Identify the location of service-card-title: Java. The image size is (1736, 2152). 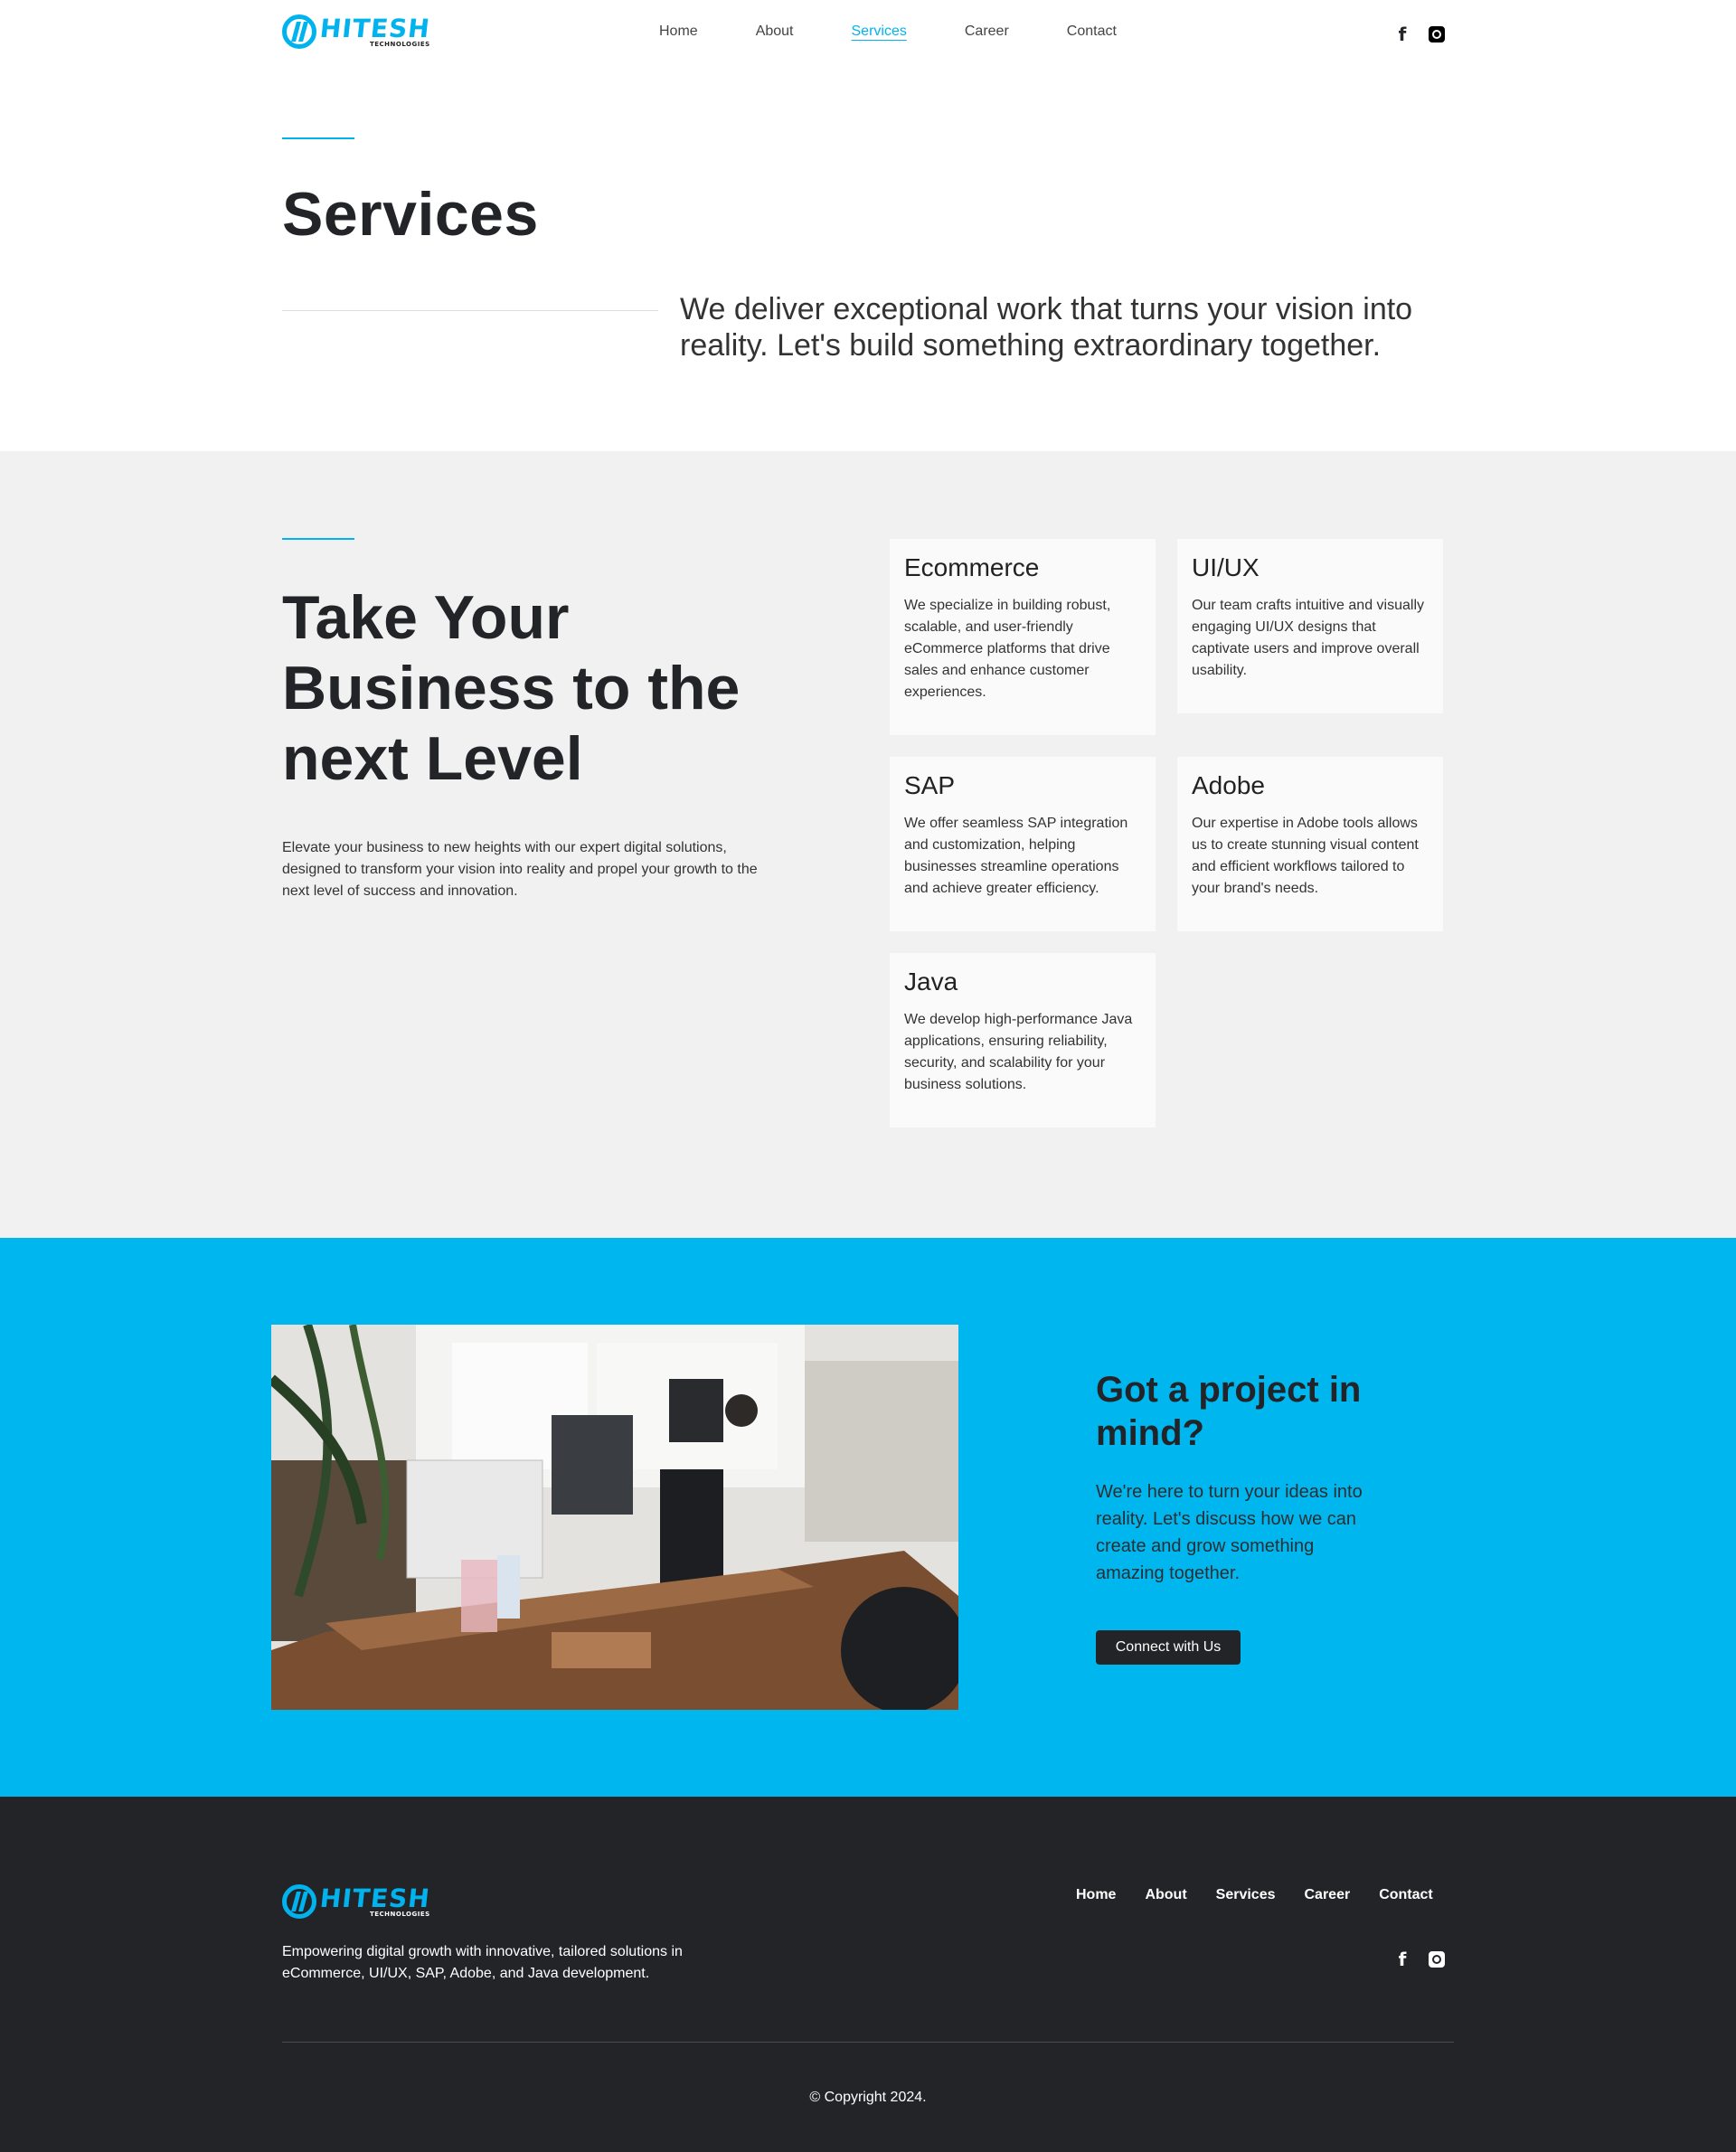
(931, 982).